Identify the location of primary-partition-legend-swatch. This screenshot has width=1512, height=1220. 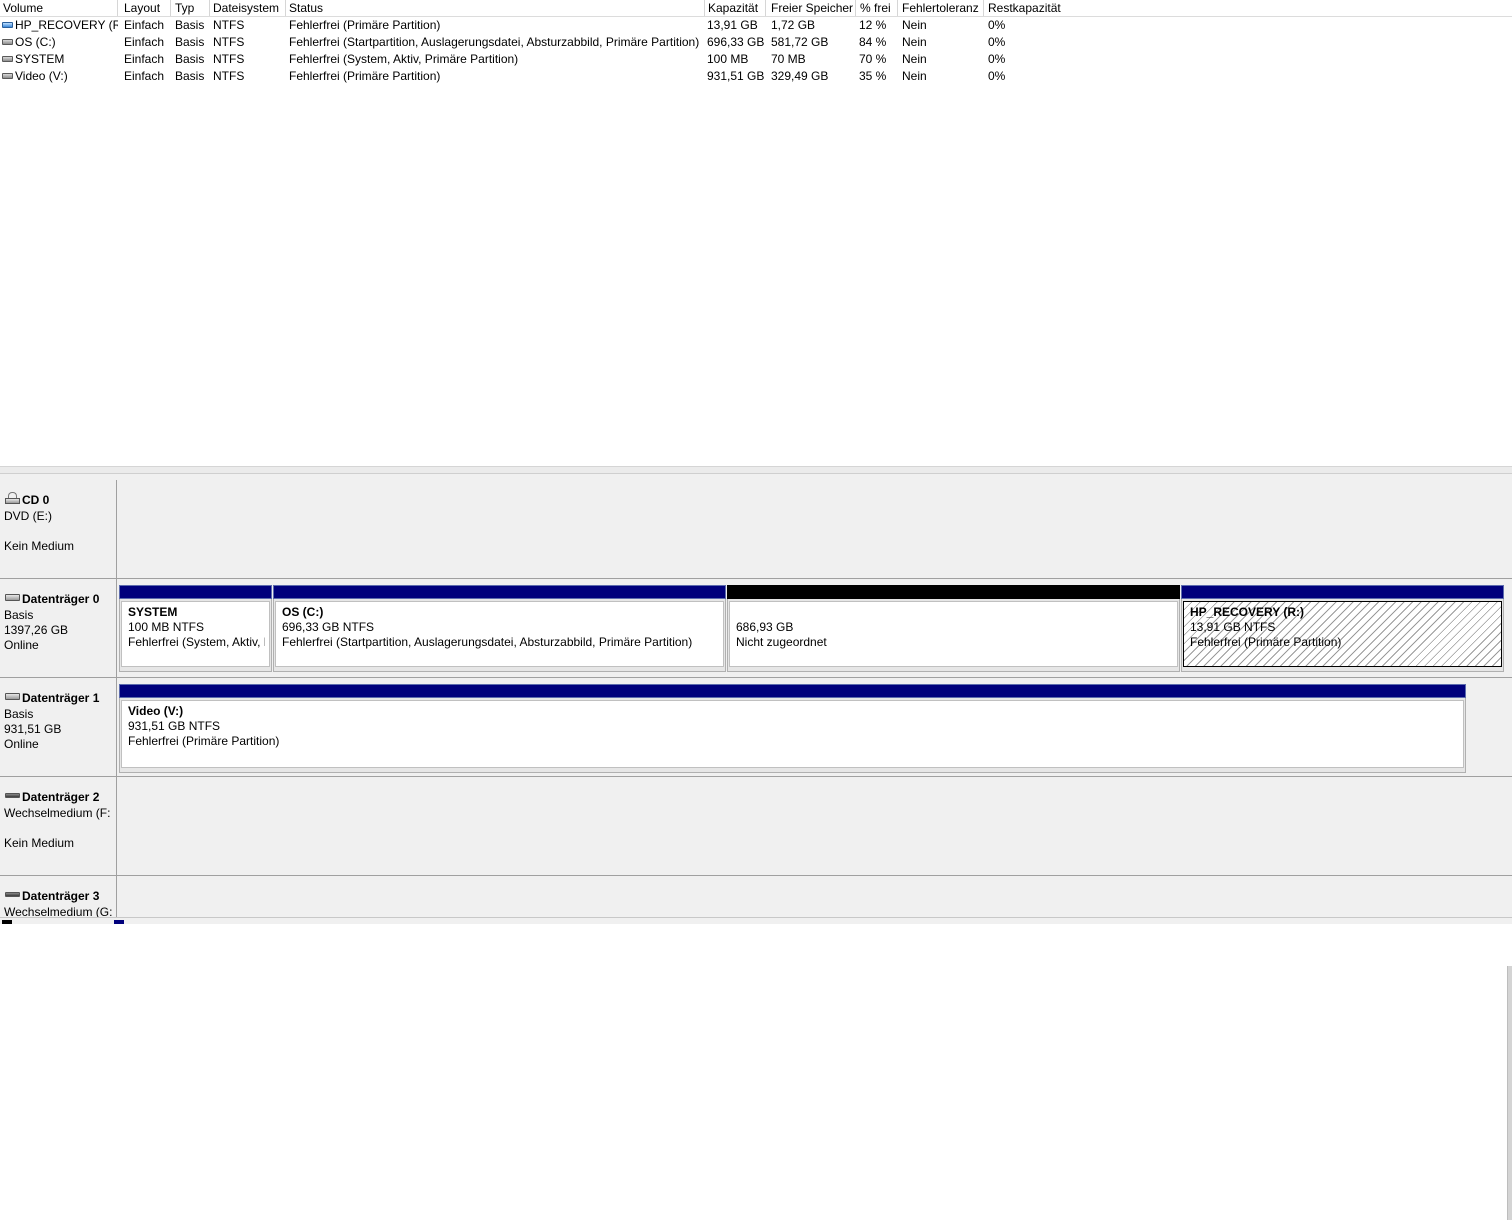
(119, 922).